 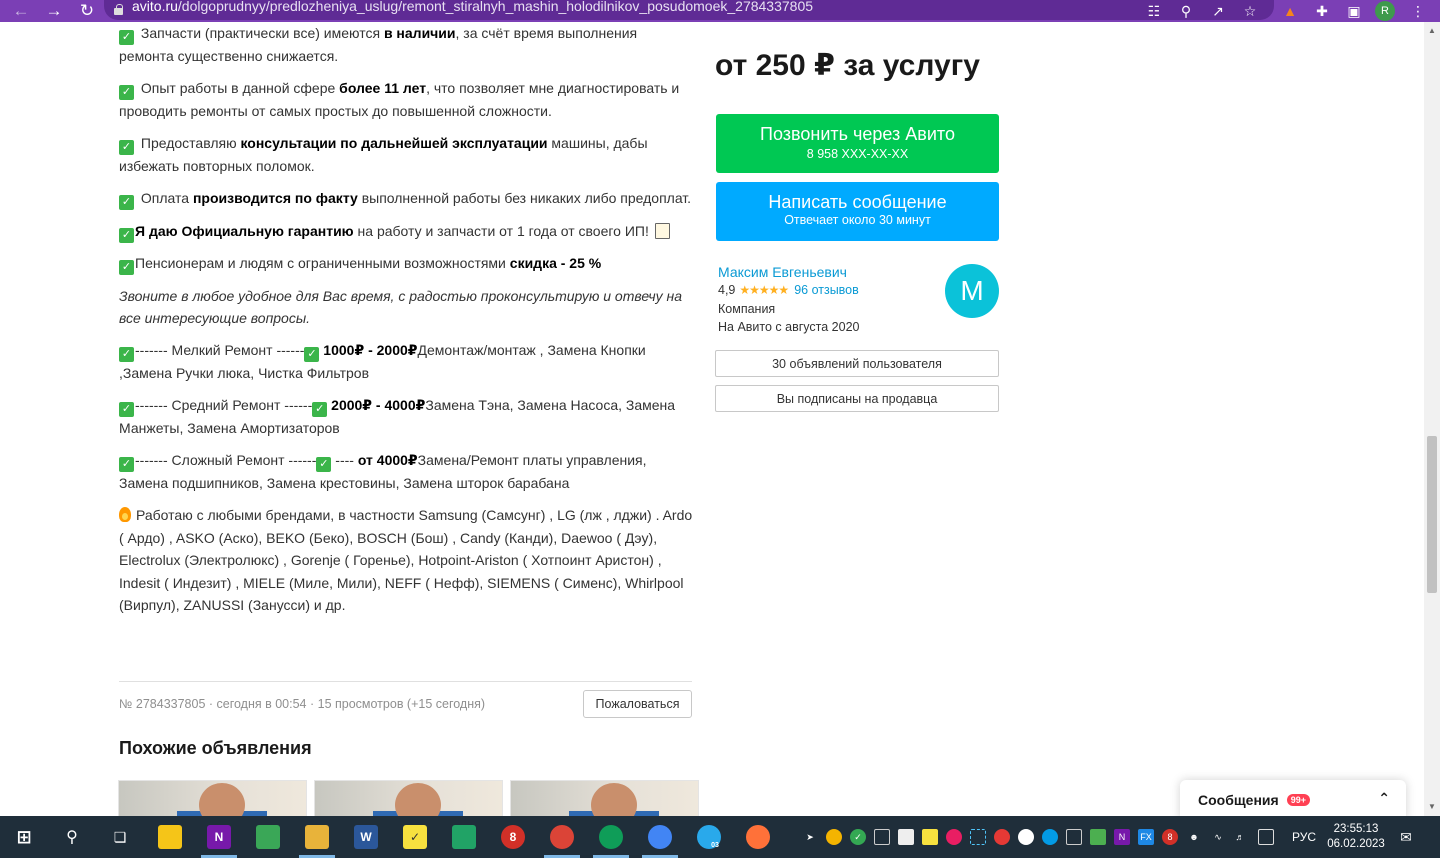 What do you see at coordinates (1154, 11) in the screenshot?
I see `translate-icon: ☷` at bounding box center [1154, 11].